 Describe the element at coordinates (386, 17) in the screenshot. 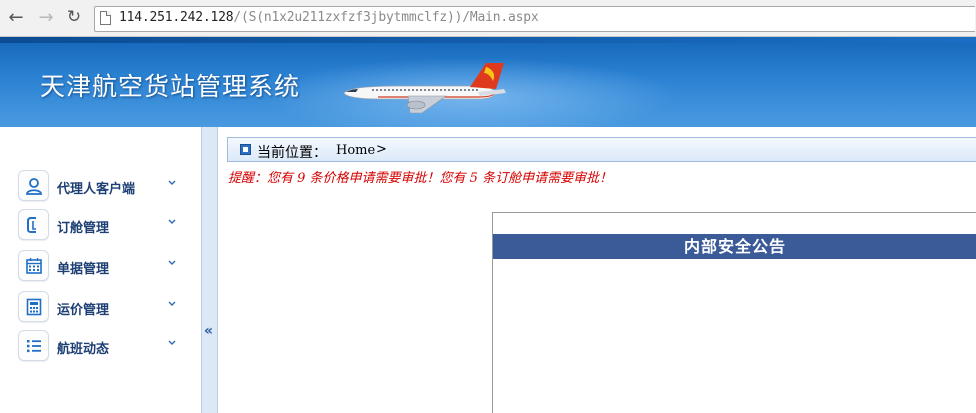

I see `url-path: /(S(n1x2u211zxfzf3jbytmmclfz))/Main.aspx` at that location.